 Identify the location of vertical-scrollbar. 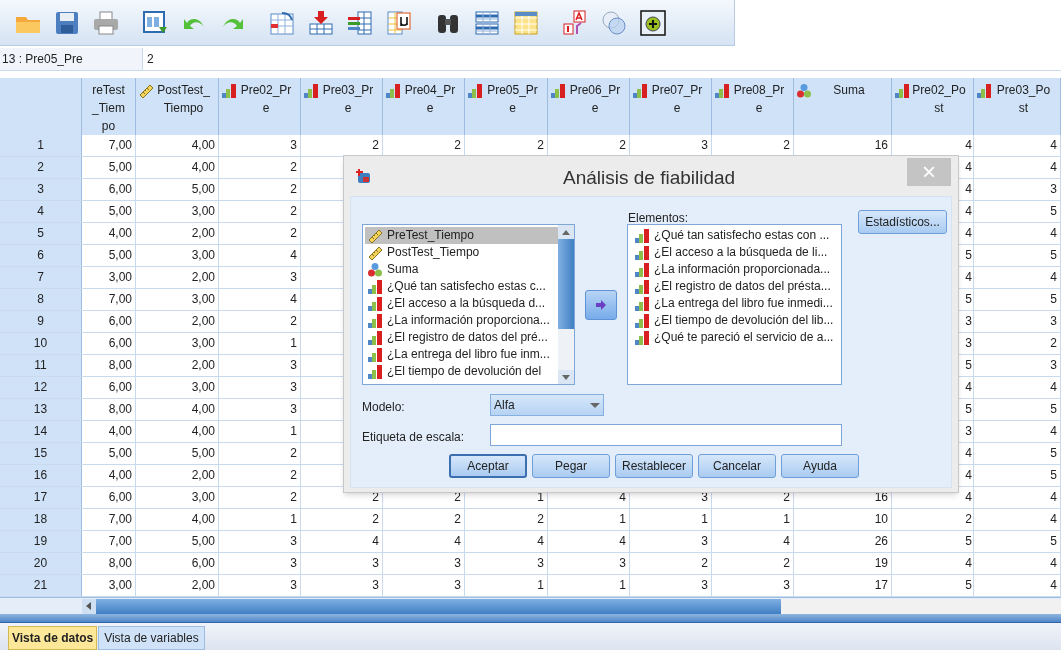
(566, 304).